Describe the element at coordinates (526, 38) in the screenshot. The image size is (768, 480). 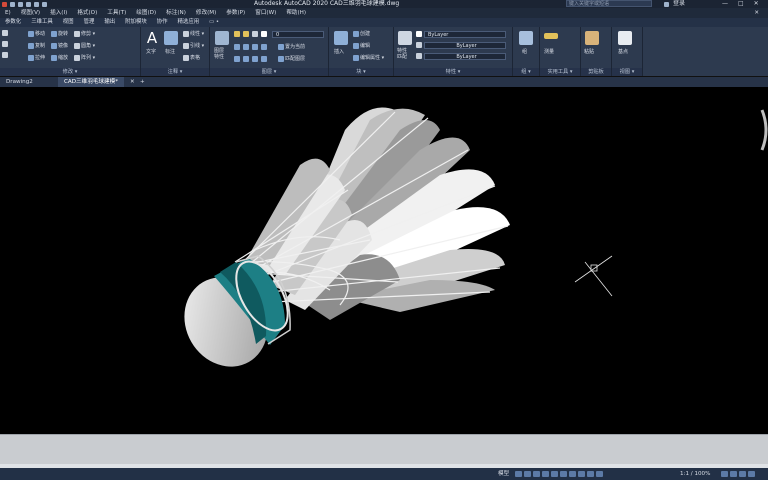
I see `group-icon` at that location.